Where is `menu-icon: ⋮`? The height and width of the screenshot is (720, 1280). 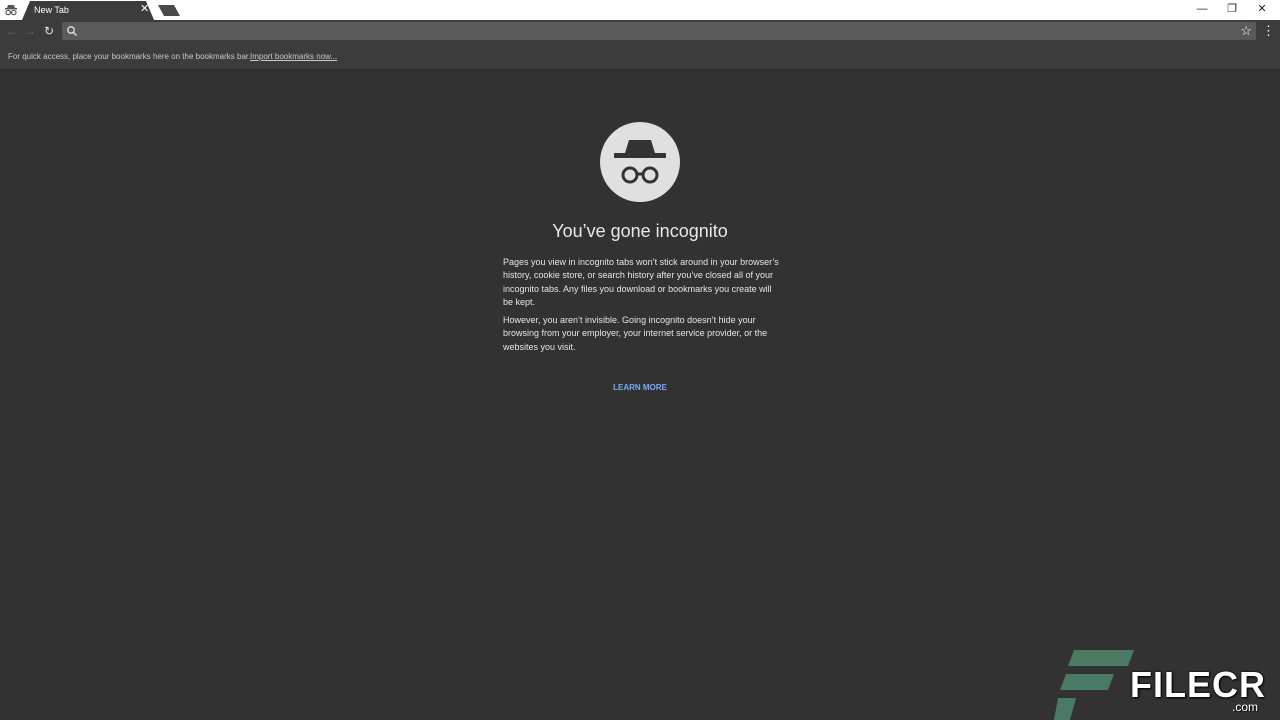 menu-icon: ⋮ is located at coordinates (1268, 31).